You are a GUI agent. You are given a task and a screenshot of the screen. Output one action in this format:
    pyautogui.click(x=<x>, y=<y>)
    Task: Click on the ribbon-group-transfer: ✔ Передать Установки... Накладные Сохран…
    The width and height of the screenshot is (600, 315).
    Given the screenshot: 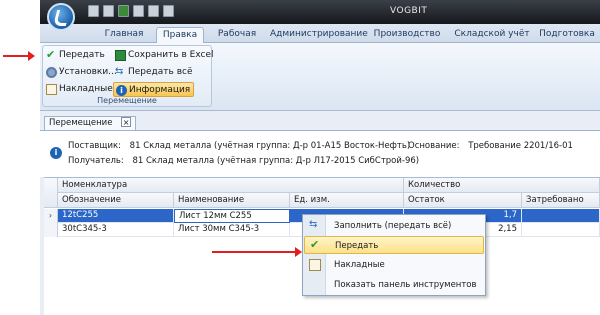 What is the action you would take?
    pyautogui.click(x=128, y=76)
    